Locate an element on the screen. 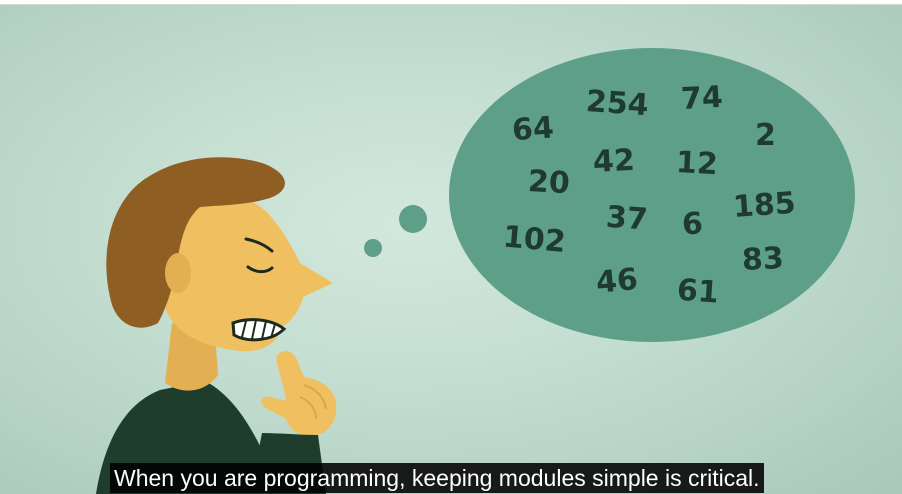 This screenshot has height=494, width=902. bubble-number: 102 is located at coordinates (534, 240).